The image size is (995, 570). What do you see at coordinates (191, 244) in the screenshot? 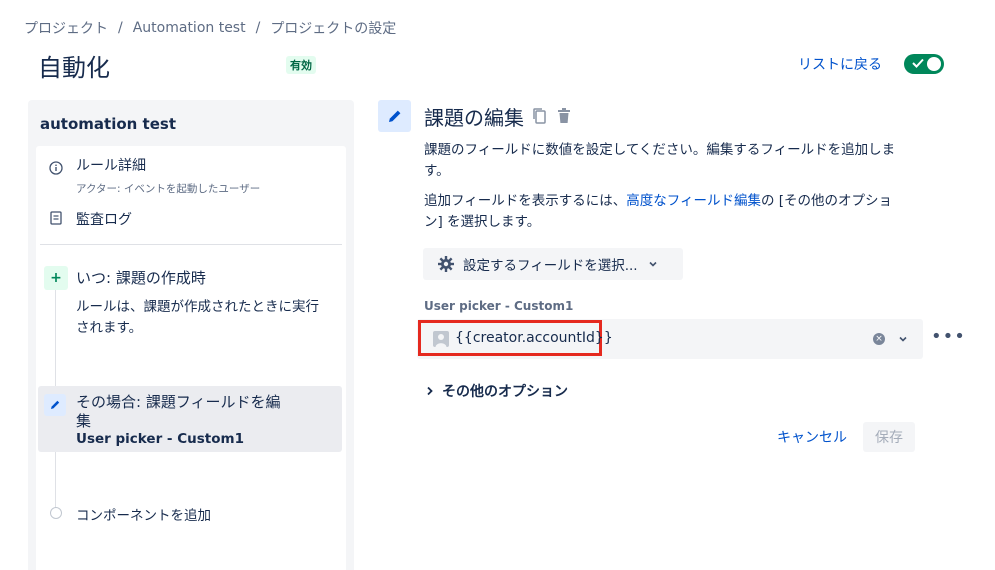
I see `divider` at bounding box center [191, 244].